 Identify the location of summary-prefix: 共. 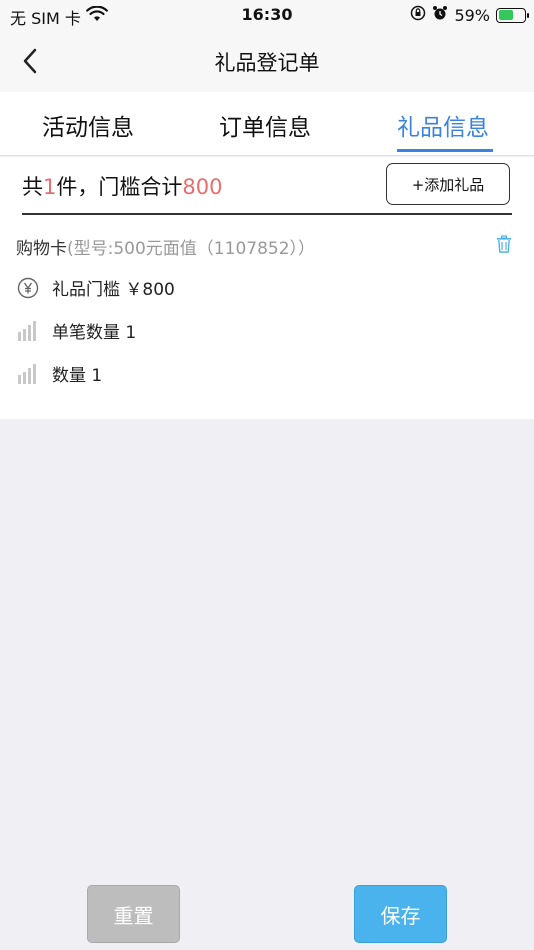
(32, 187).